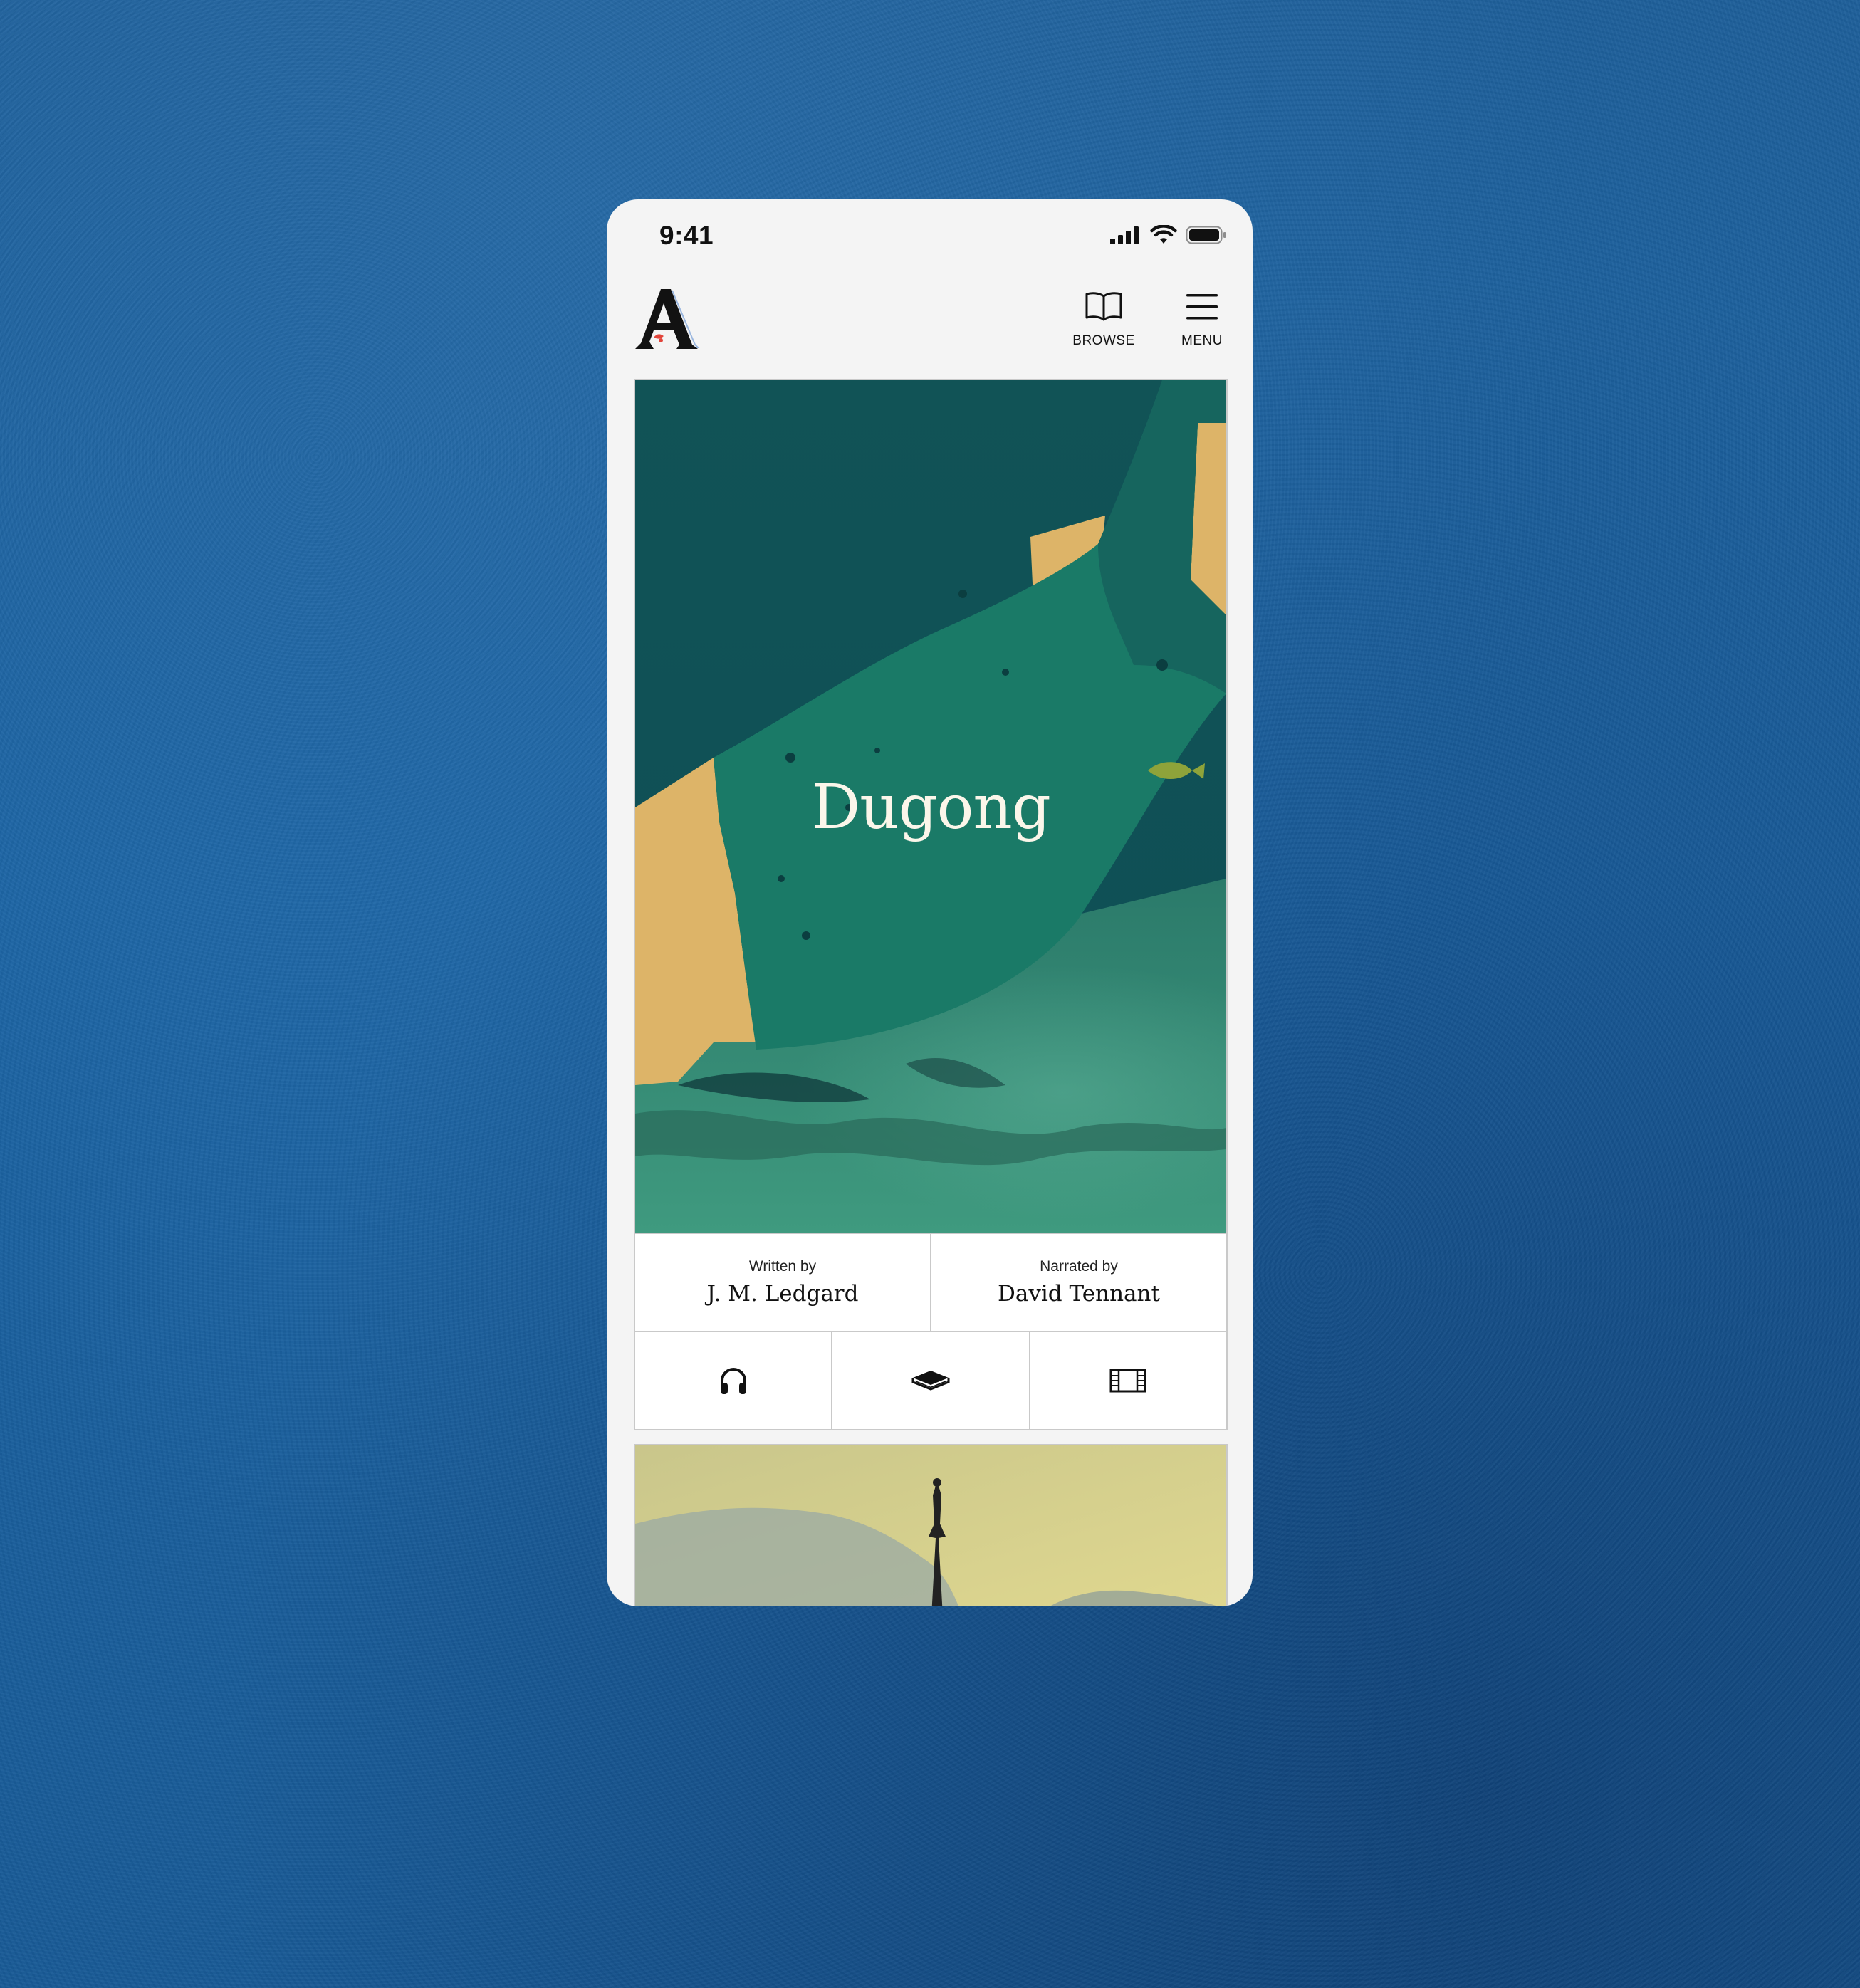 This screenshot has height=1988, width=1860. I want to click on browse-label: BROWSE, so click(1103, 341).